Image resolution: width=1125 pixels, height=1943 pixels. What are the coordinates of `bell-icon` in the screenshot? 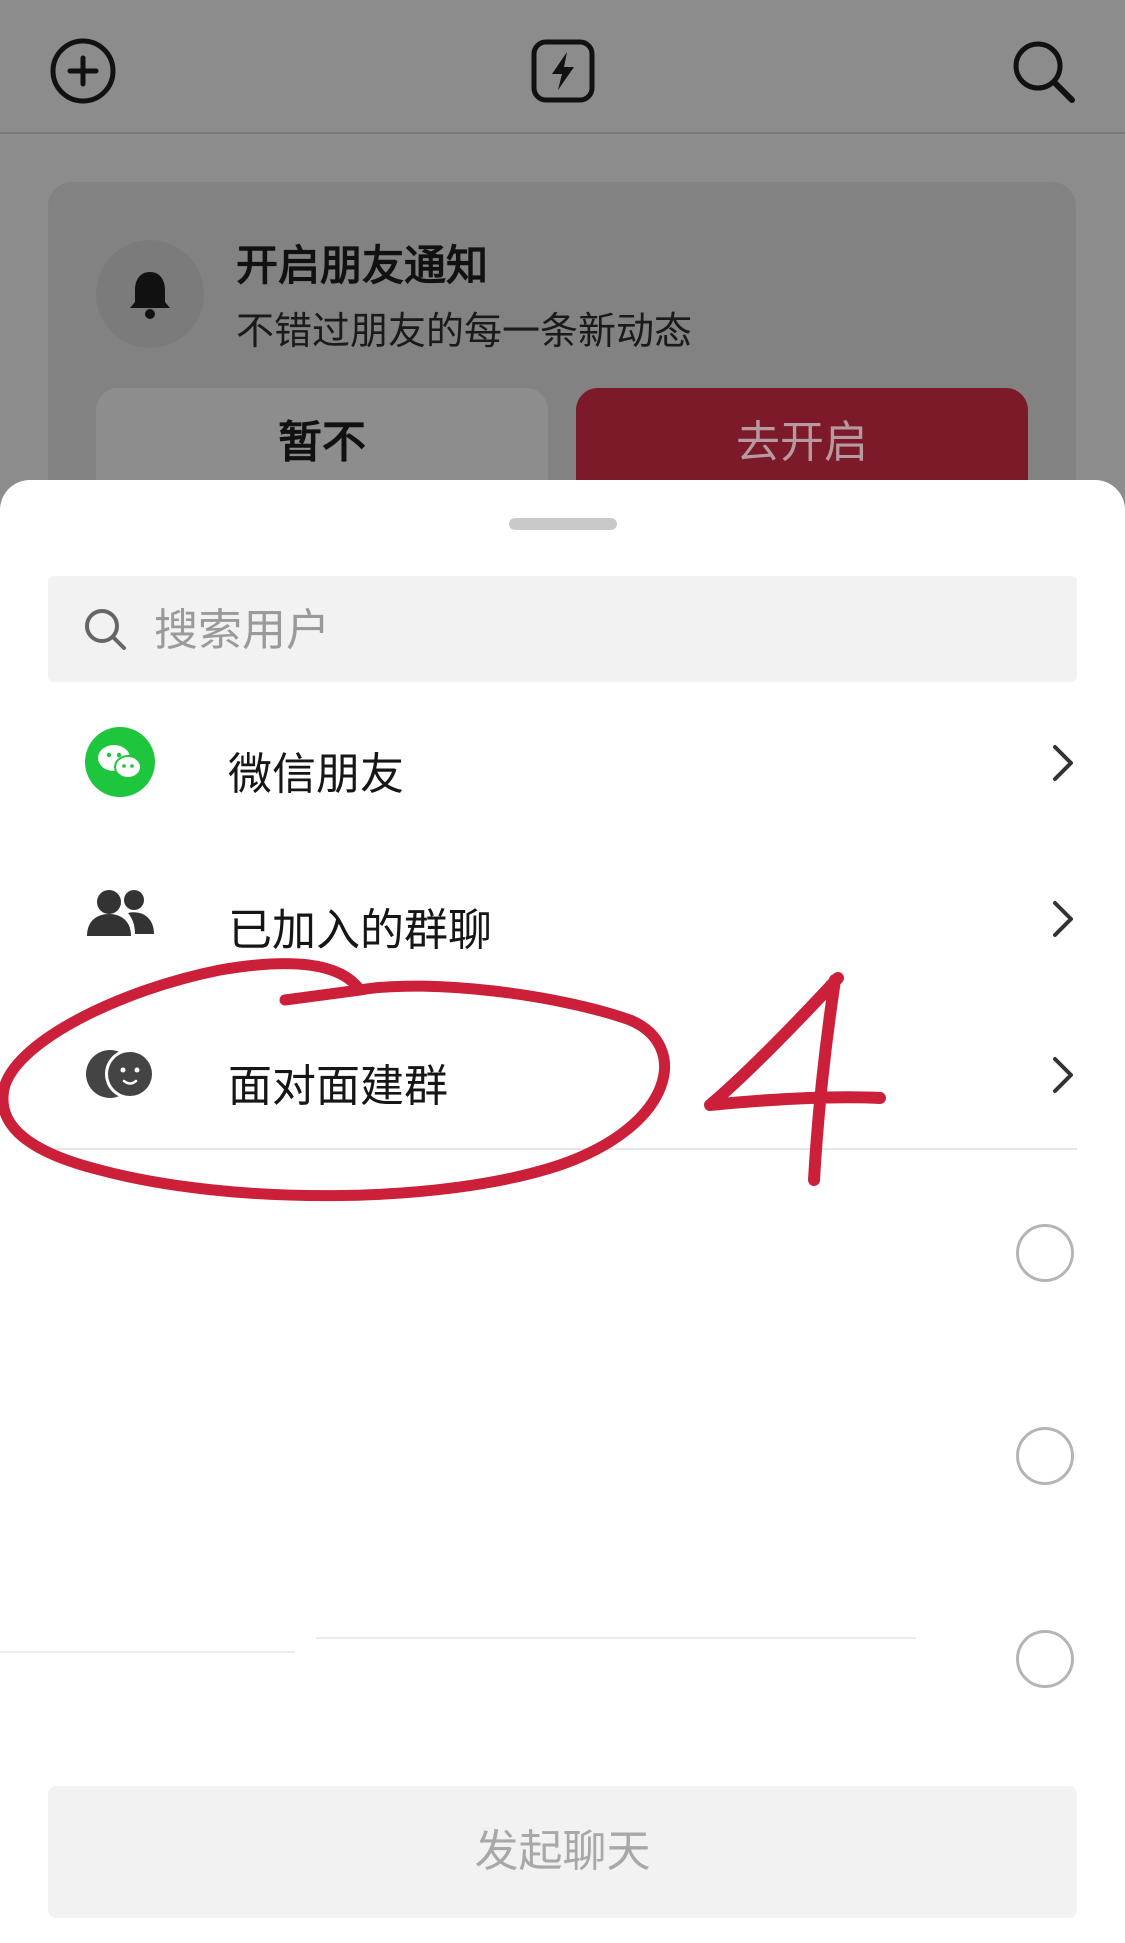 It's located at (150, 295).